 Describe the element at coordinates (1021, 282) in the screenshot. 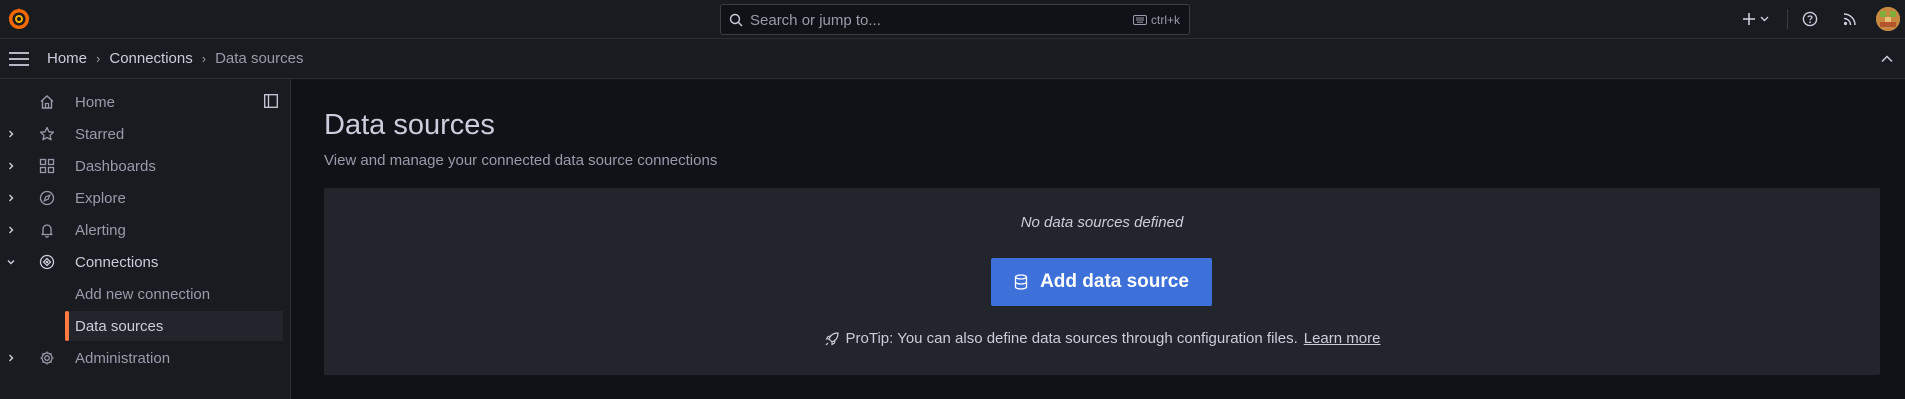

I see `database-icon` at that location.